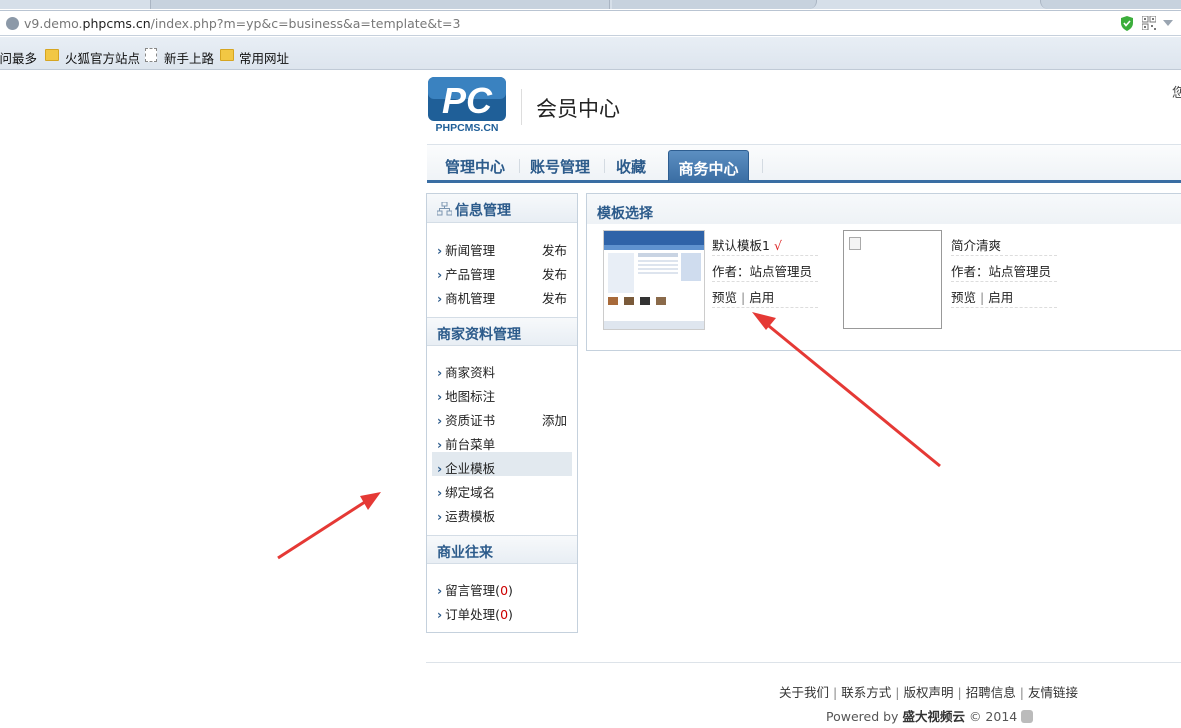  I want to click on powered-brand: 盛大视频云, so click(933, 716).